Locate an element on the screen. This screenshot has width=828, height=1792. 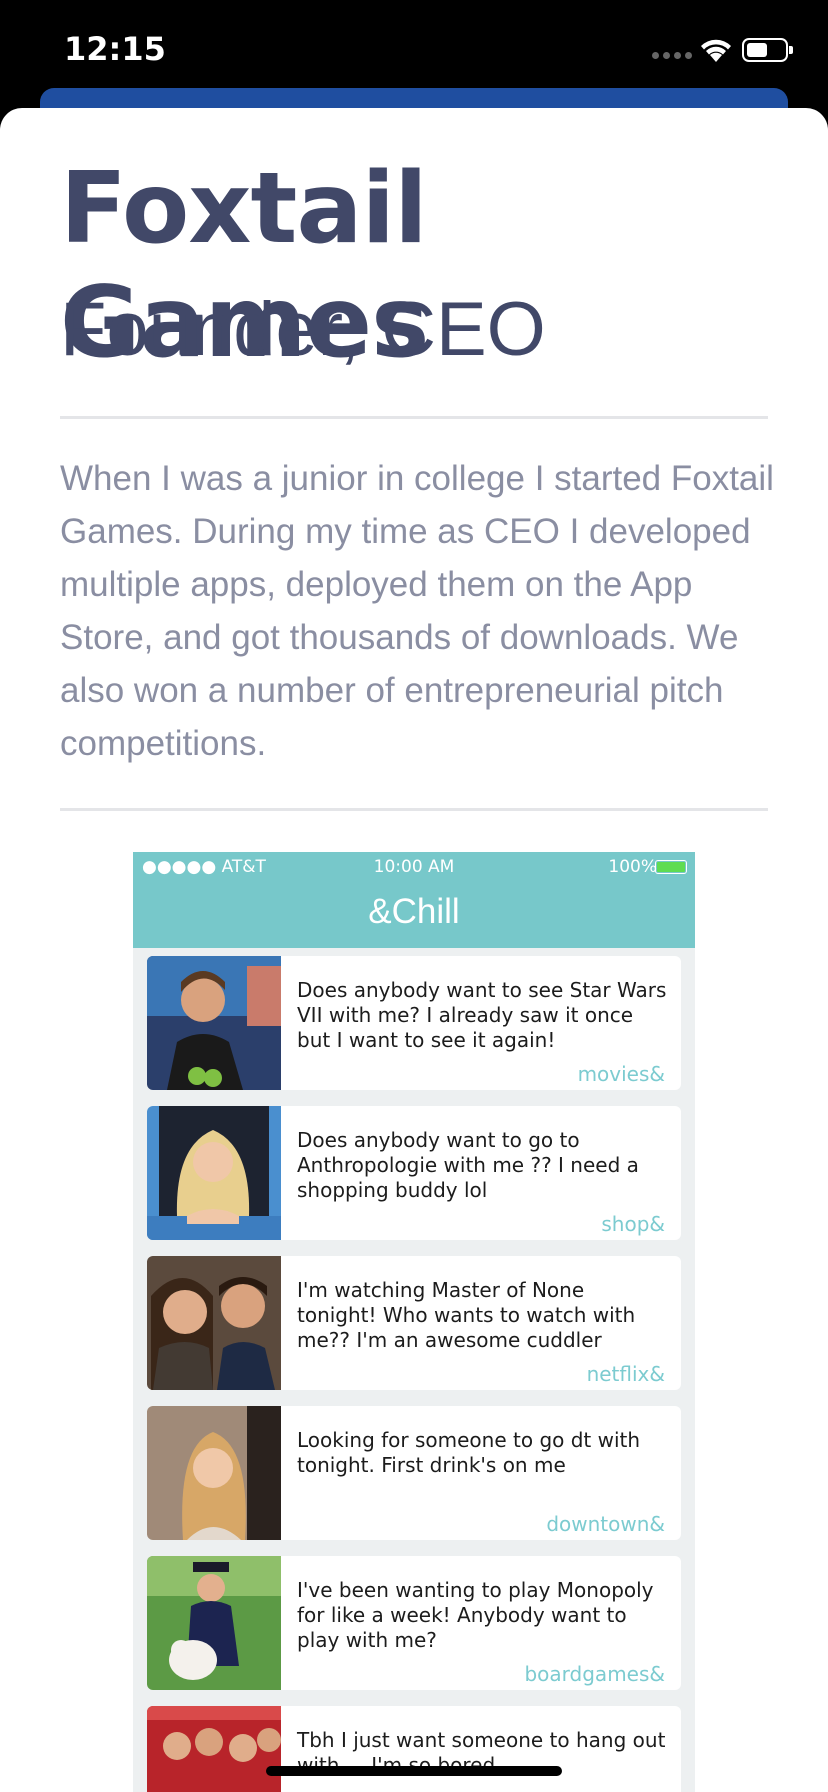
status-bar: 12:15 is located at coordinates (414, 50).